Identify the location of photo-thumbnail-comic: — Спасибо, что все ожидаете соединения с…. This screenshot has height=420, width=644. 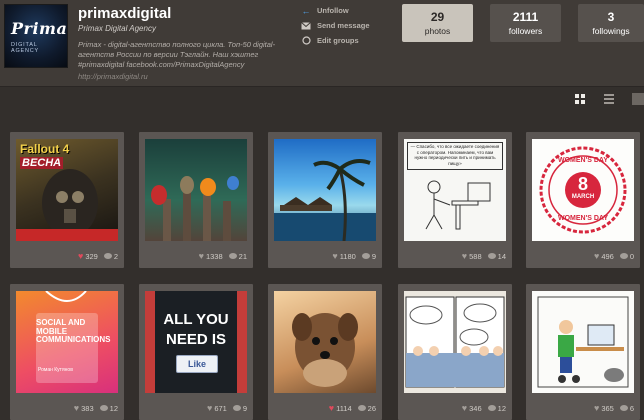
(455, 190).